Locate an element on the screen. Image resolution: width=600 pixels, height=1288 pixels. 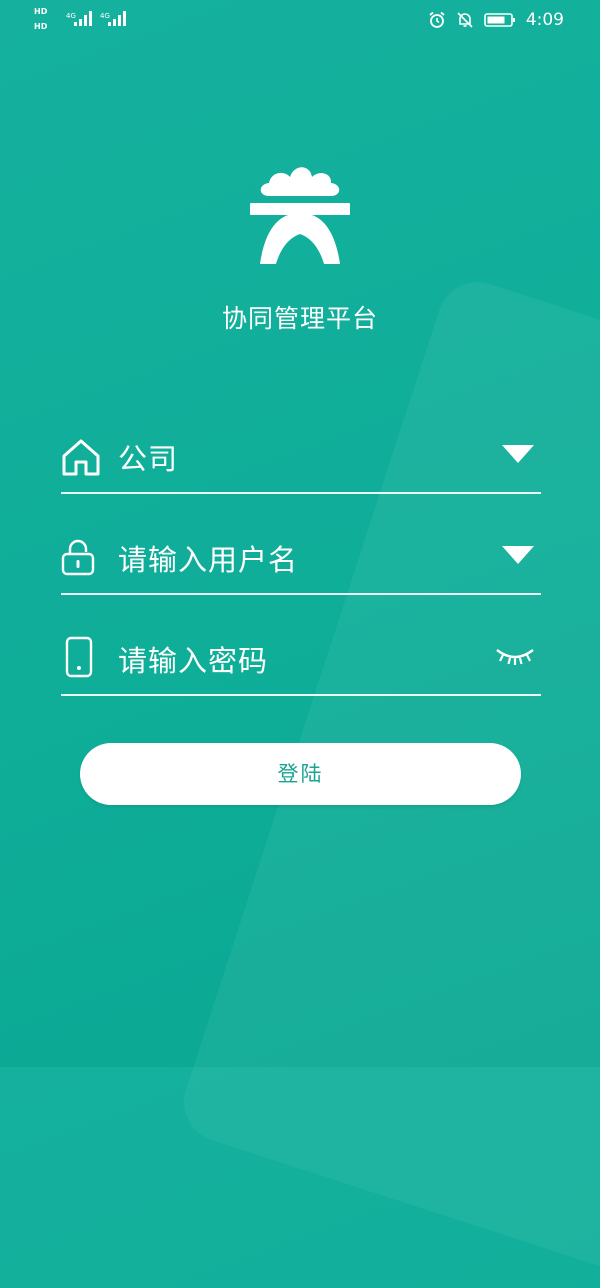
login-button: 登陆 is located at coordinates (300, 774).